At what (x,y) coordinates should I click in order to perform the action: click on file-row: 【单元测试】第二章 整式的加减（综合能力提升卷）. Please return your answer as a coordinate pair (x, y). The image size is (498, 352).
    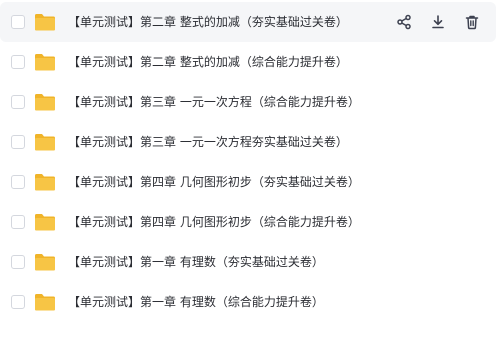
    Looking at the image, I should click on (248, 62).